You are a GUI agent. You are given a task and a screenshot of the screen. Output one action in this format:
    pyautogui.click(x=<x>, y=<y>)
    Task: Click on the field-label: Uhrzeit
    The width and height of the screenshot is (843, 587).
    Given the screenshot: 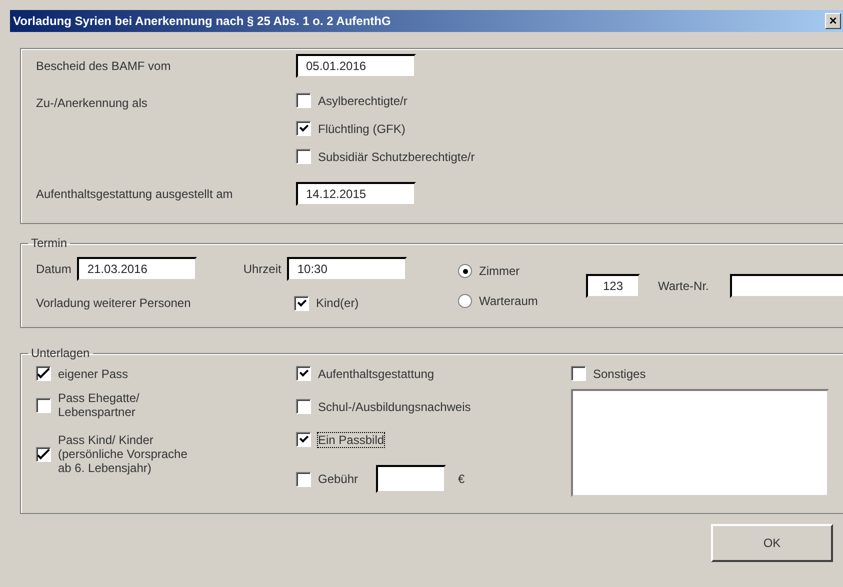 What is the action you would take?
    pyautogui.click(x=262, y=269)
    